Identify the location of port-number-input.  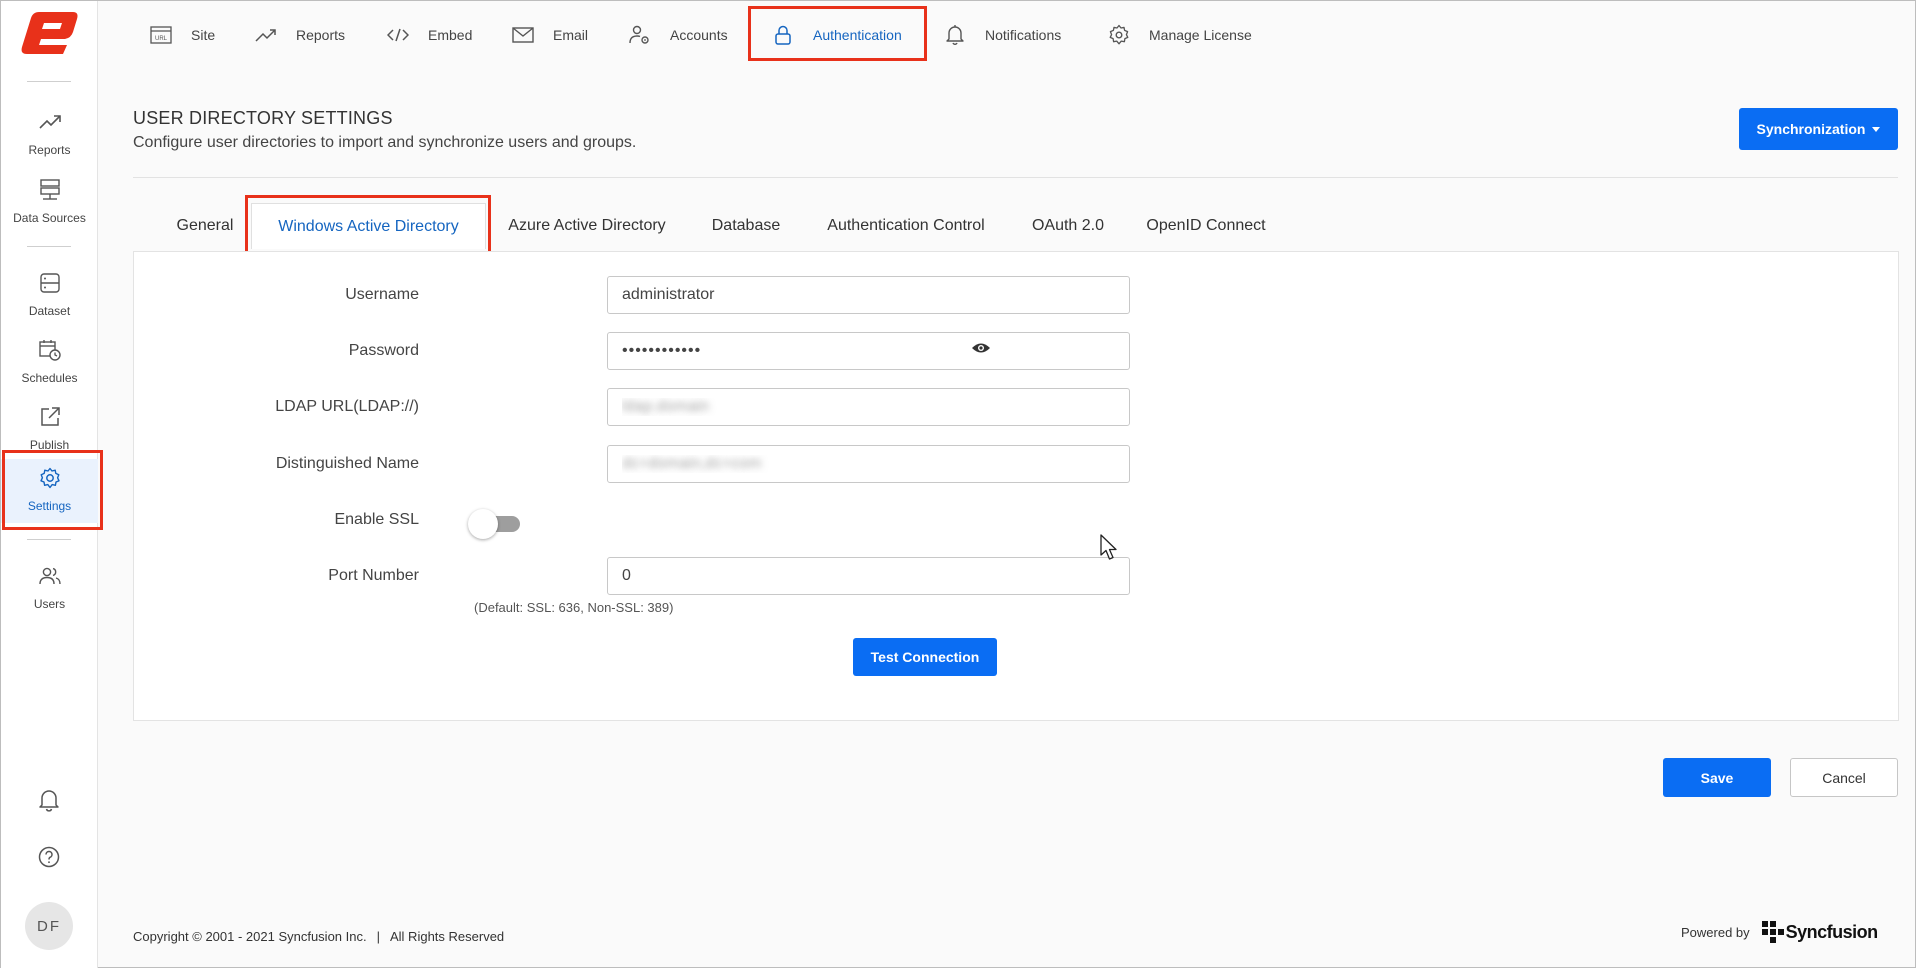
(868, 576).